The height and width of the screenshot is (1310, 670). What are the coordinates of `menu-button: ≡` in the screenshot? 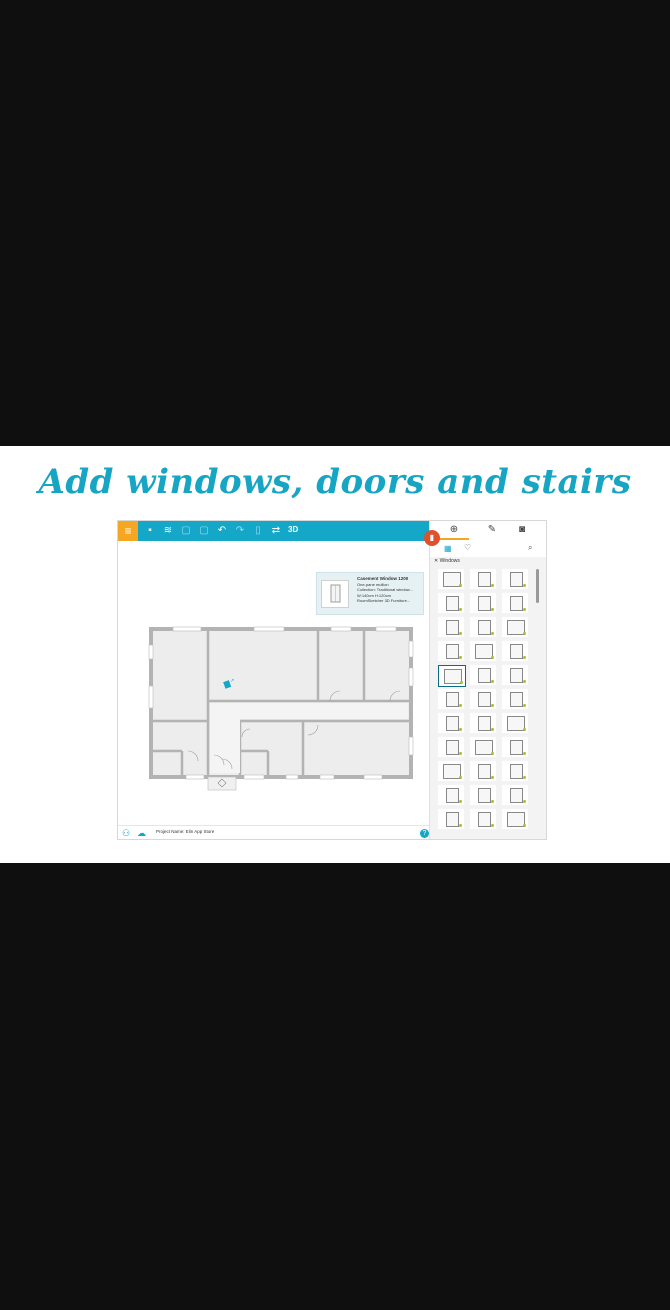 It's located at (128, 531).